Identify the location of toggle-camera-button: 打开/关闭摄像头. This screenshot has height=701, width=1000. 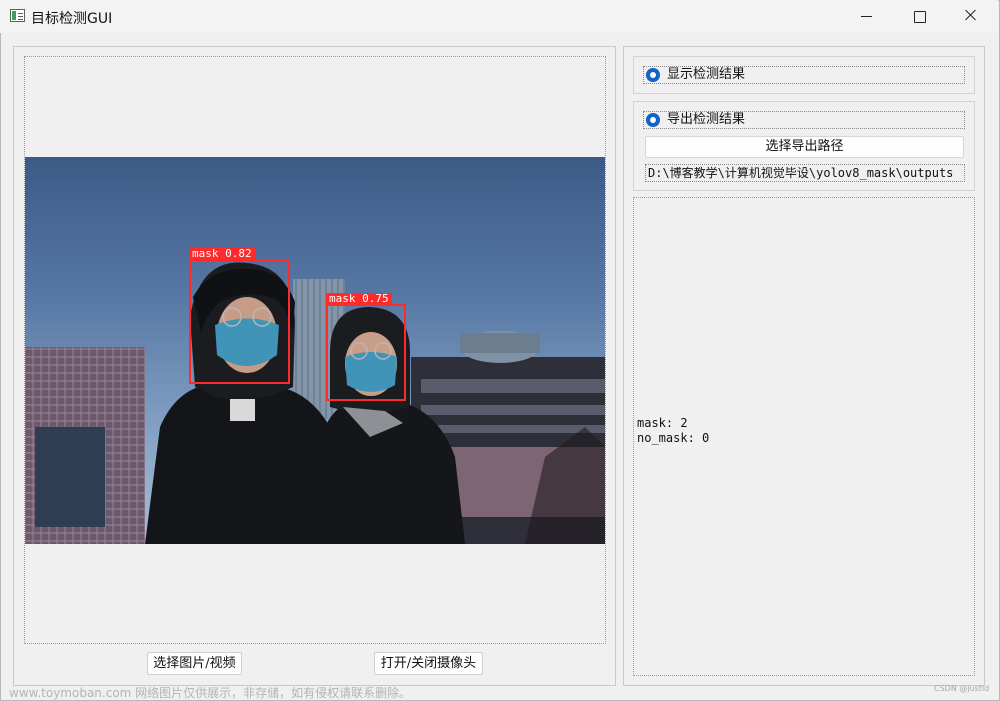
(428, 663).